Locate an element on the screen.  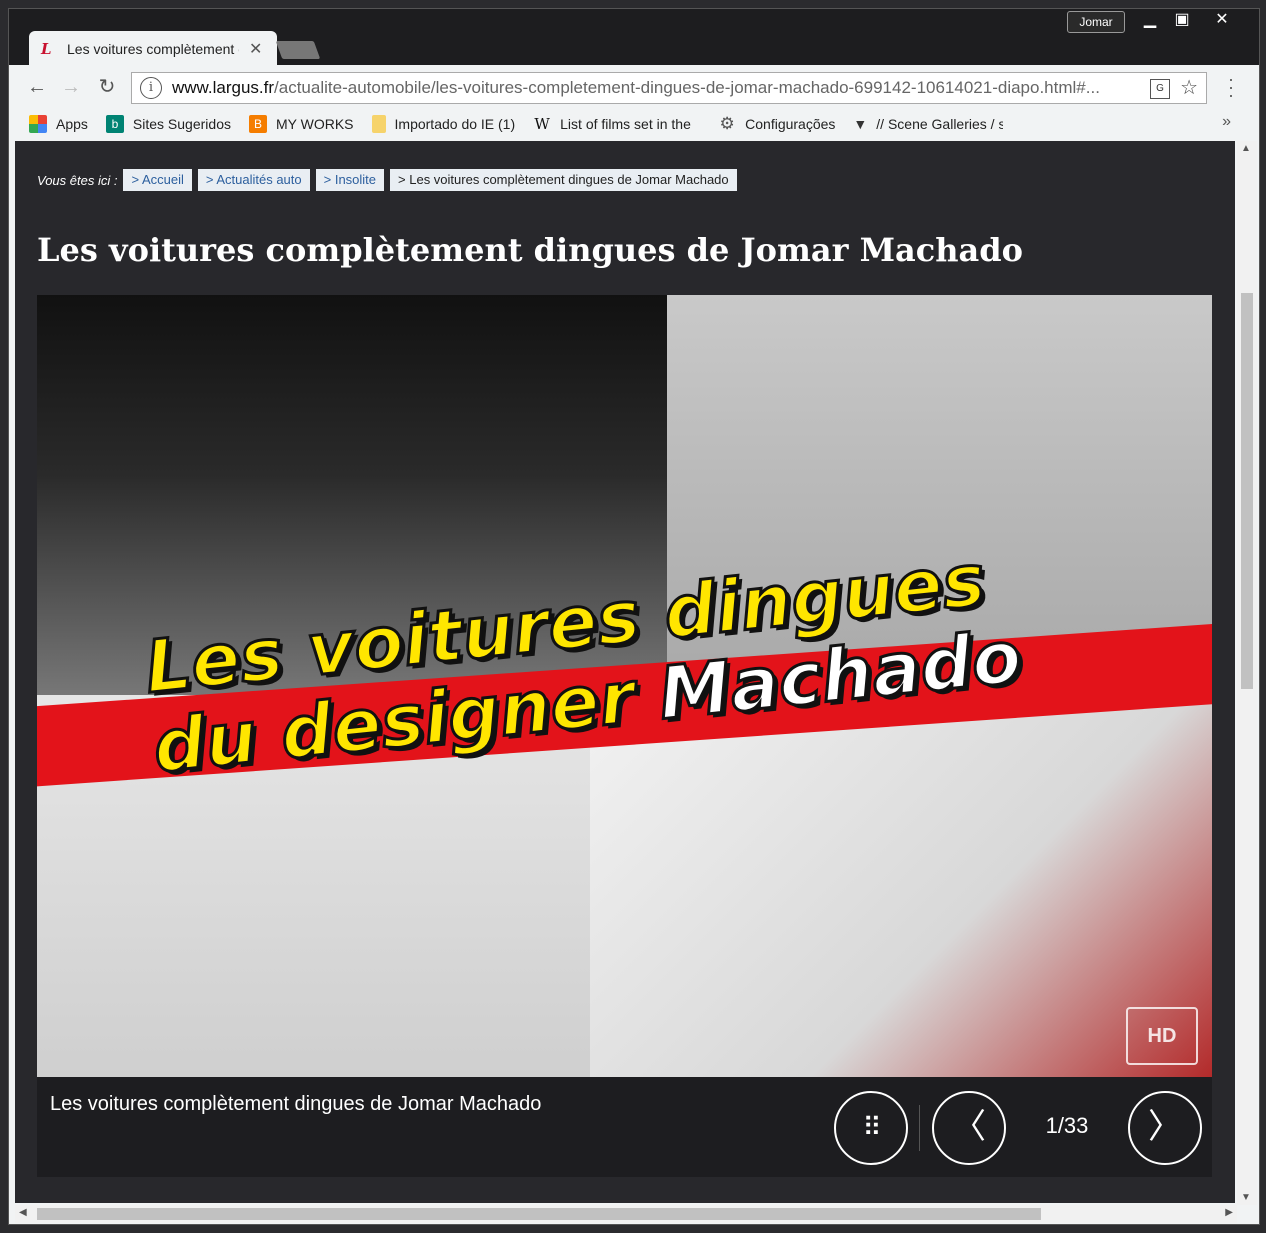
bookmark-label: Importado do IE (1) is located at coordinates (455, 124).